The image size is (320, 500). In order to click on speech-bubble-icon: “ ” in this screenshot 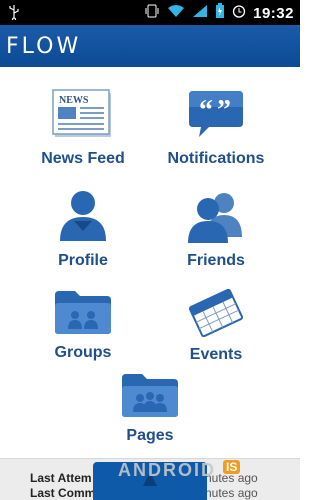, I will do `click(216, 116)`.